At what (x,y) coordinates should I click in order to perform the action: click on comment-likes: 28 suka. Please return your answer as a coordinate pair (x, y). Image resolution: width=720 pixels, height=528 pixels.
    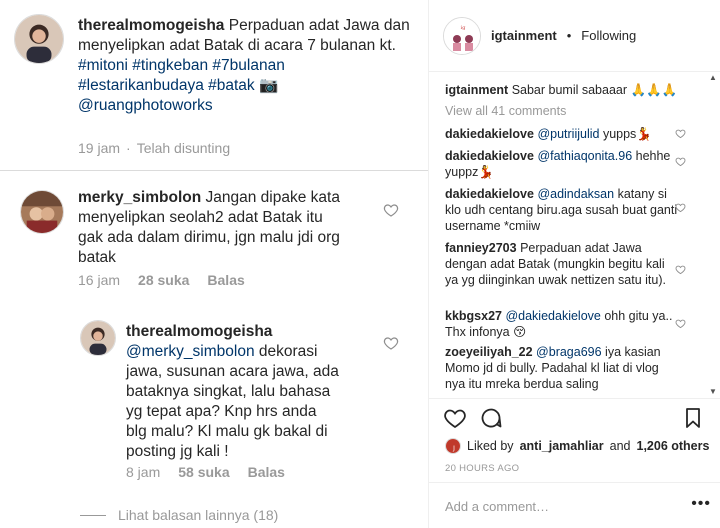
    Looking at the image, I should click on (163, 280).